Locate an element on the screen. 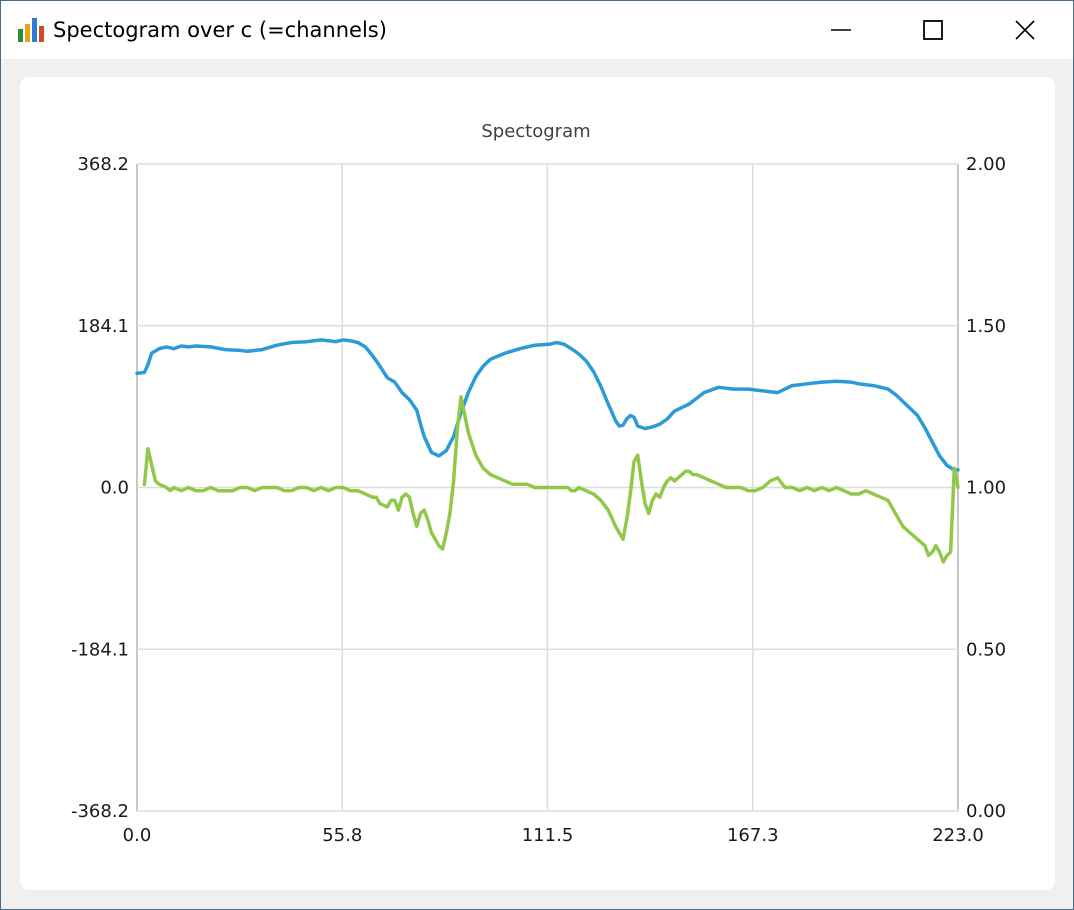 The width and height of the screenshot is (1074, 910). y-right-tick-label: 0.00 is located at coordinates (986, 811).